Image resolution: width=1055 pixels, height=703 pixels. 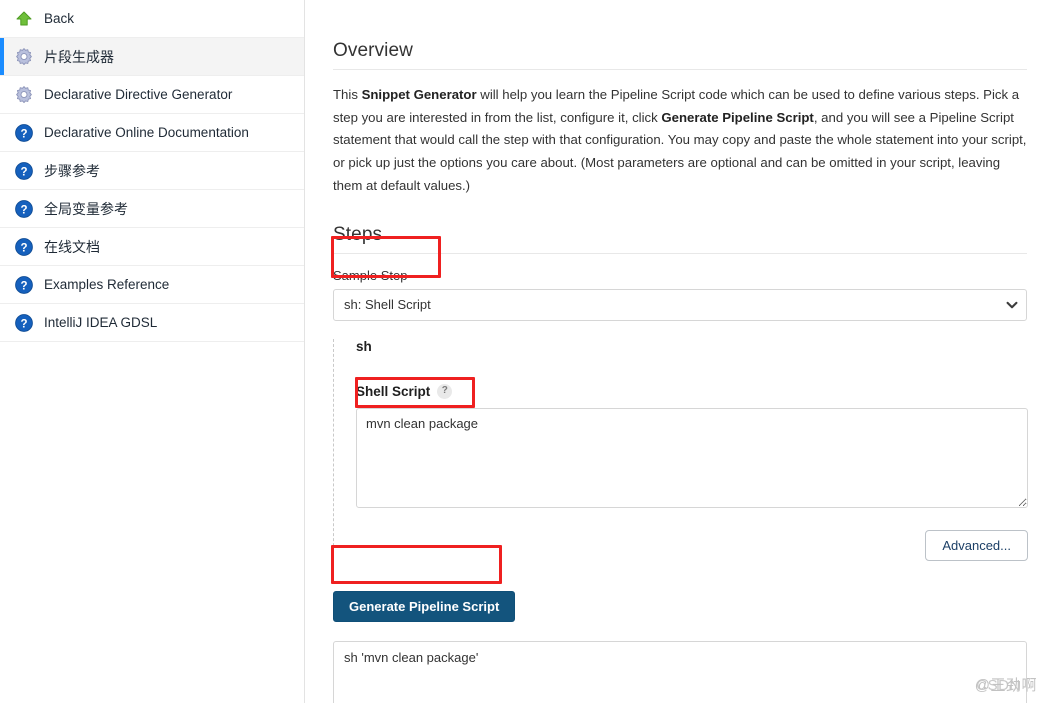 I want to click on sidebar-item-label: 在线文档, so click(x=72, y=246).